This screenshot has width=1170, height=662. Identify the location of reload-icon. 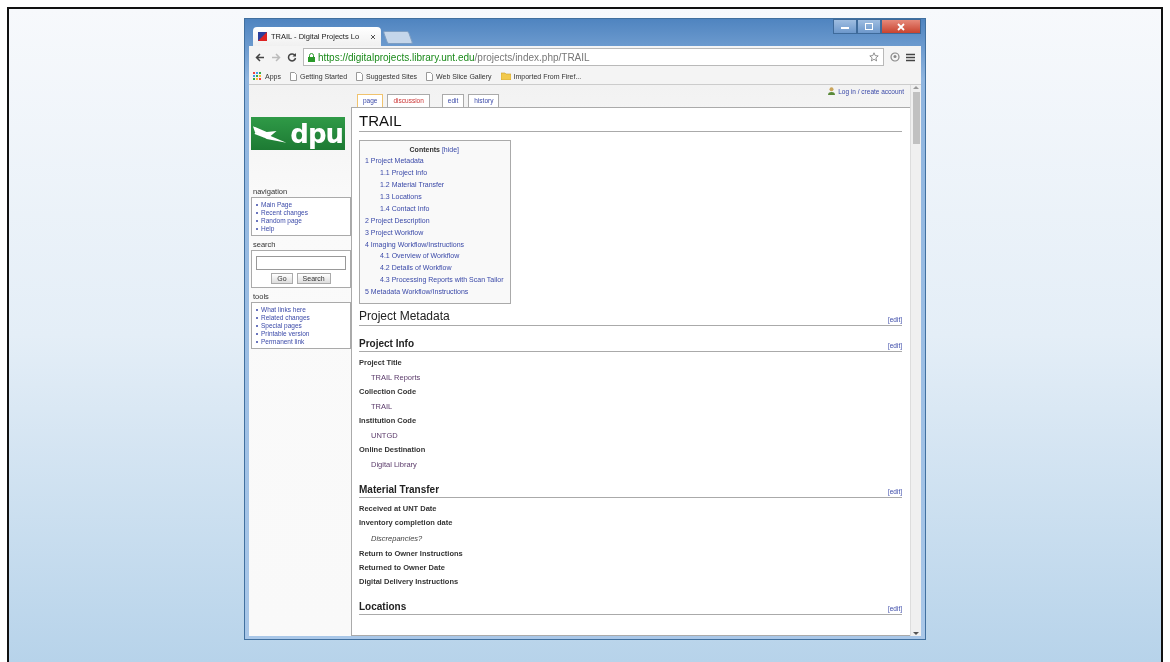
(292, 57).